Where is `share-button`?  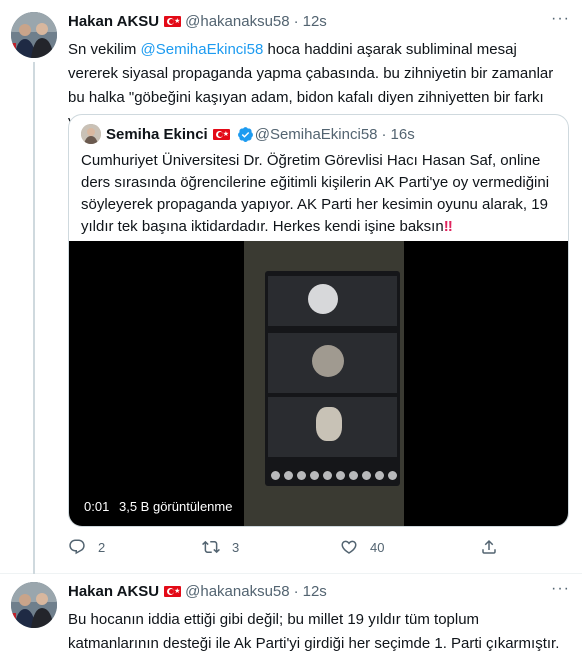
share-button is located at coordinates (495, 547).